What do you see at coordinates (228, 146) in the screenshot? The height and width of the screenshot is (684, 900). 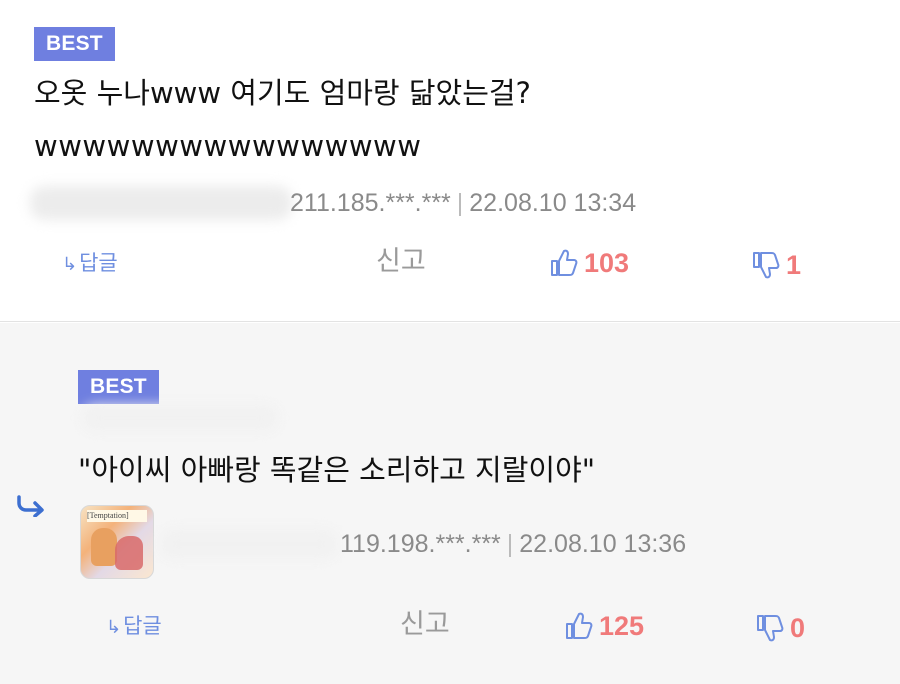 I see `comment-text-line: wwwwwwwwwwwwwwww` at bounding box center [228, 146].